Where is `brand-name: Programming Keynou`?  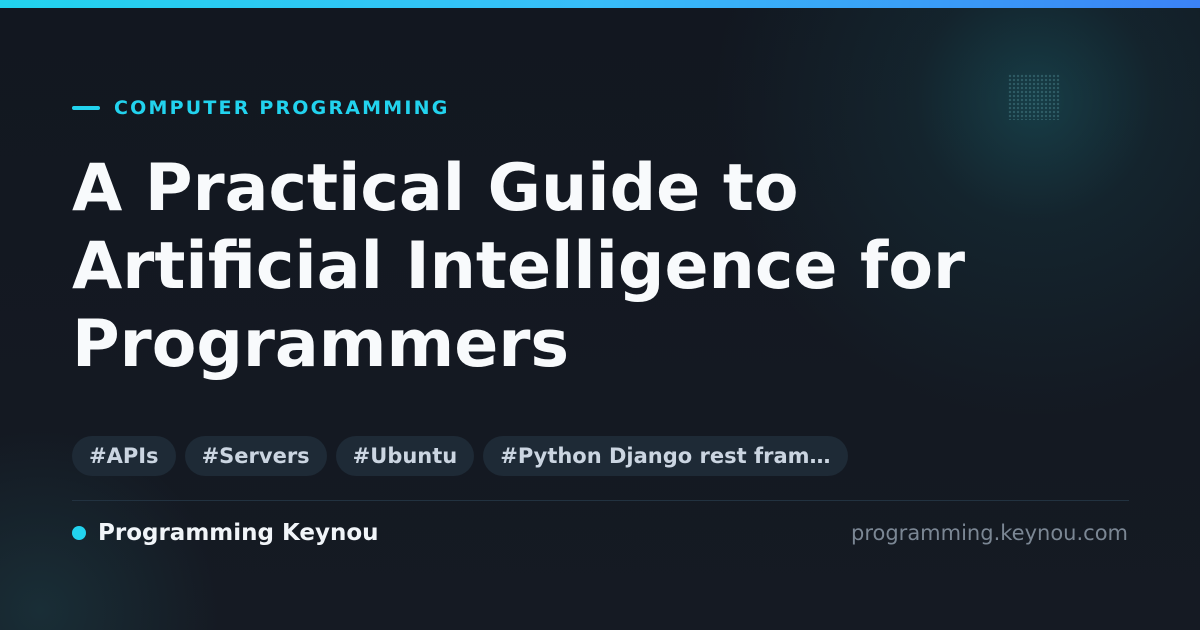 brand-name: Programming Keynou is located at coordinates (238, 533).